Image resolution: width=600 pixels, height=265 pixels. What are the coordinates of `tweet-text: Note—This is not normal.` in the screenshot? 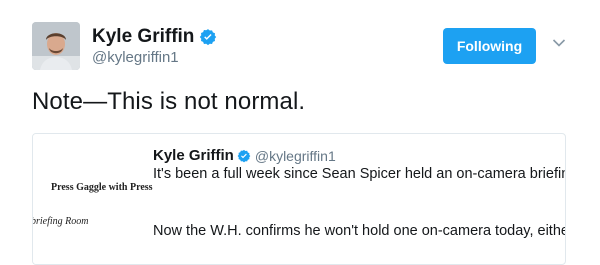 It's located at (169, 101).